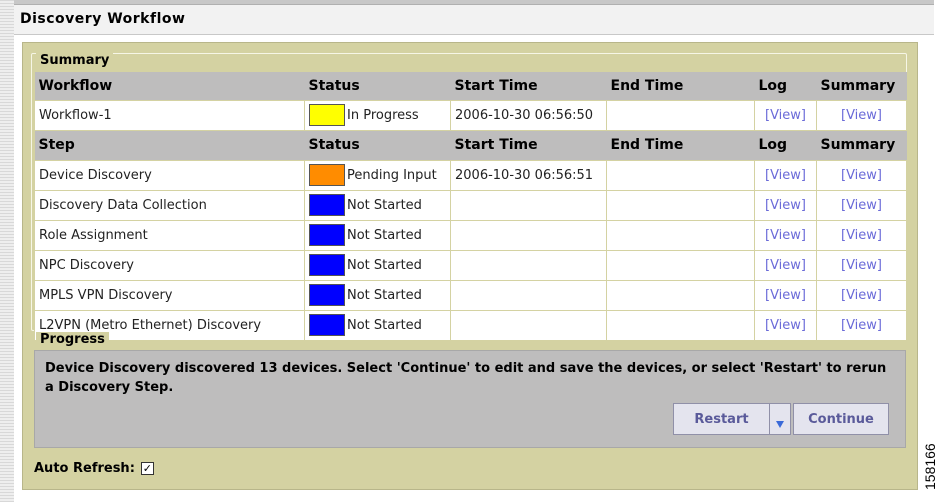 This screenshot has height=502, width=948. I want to click on figure-number: 158166, so click(930, 466).